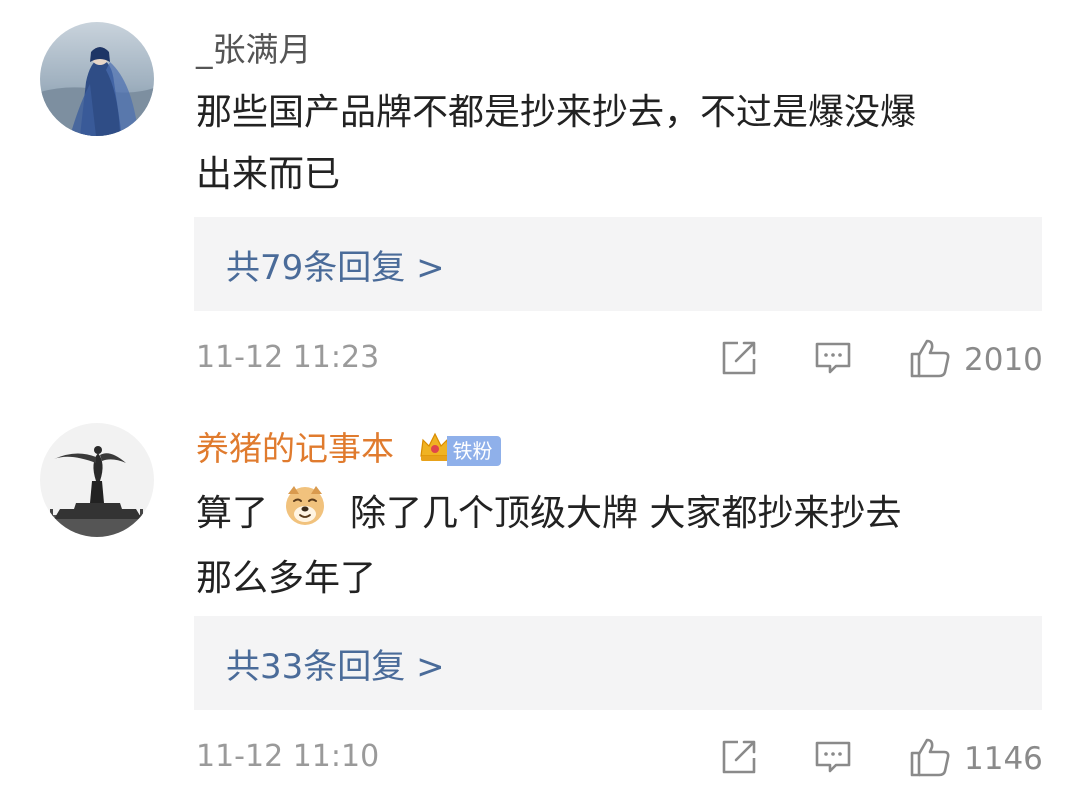 This screenshot has height=794, width=1080. I want to click on username: _张满月, so click(254, 50).